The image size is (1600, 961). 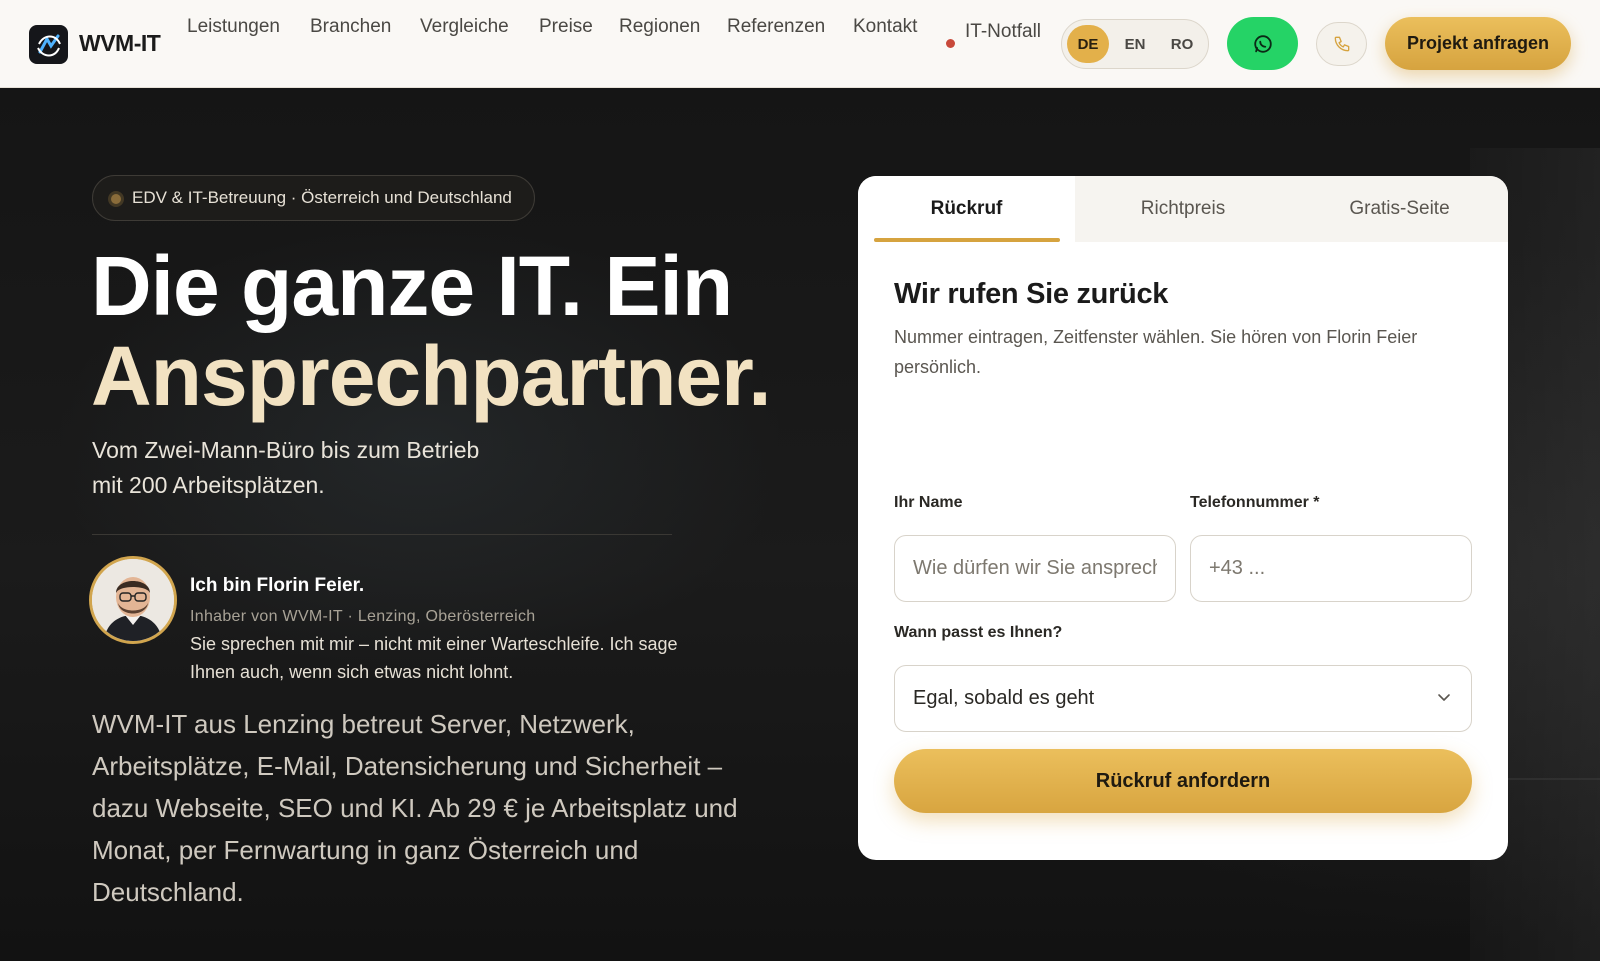 I want to click on phone-button, so click(x=1341, y=44).